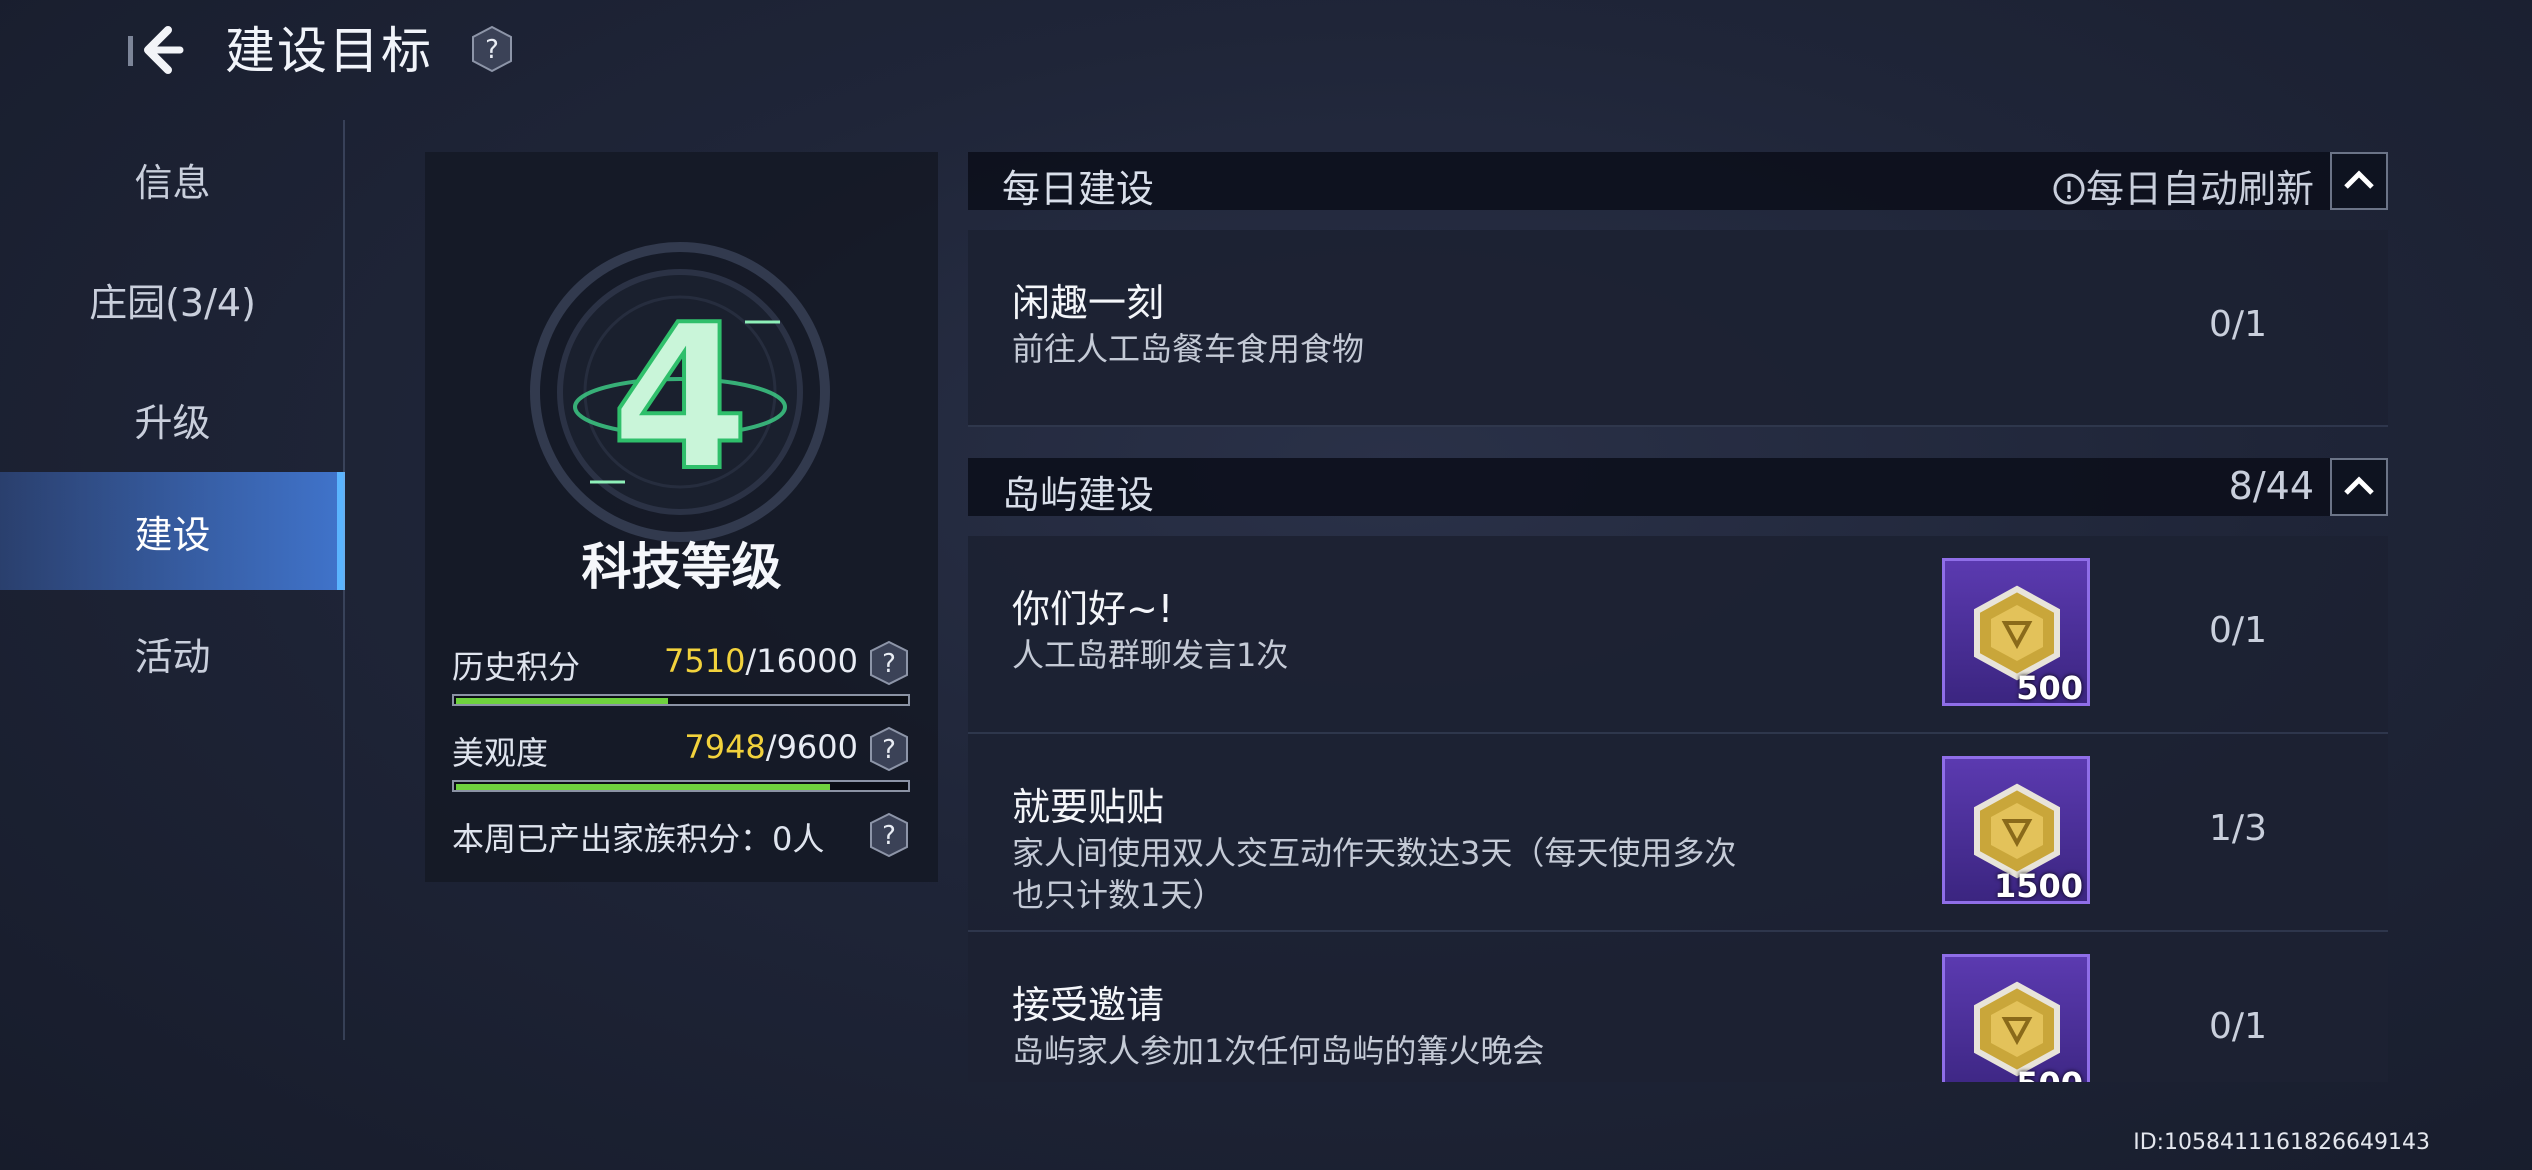 Image resolution: width=2532 pixels, height=1170 pixels. Describe the element at coordinates (1088, 807) in the screenshot. I see `task-title: 就要贴贴` at that location.